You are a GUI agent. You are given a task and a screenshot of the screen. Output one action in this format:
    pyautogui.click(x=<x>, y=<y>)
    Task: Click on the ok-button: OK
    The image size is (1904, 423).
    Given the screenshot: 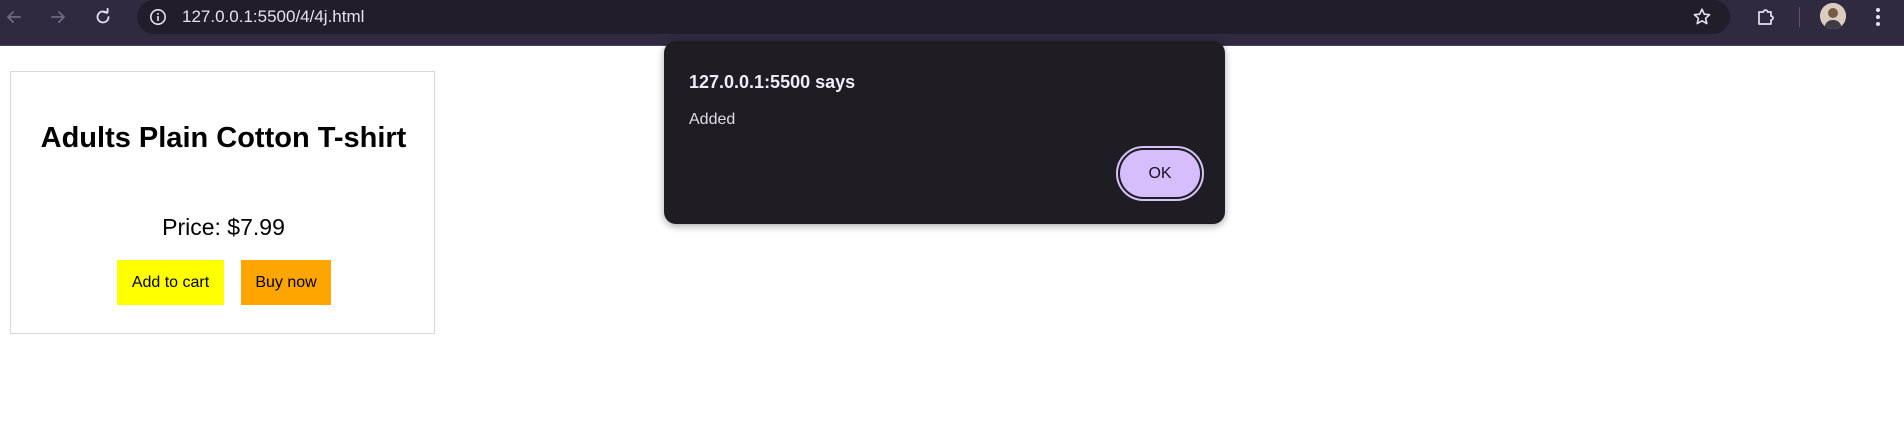 What is the action you would take?
    pyautogui.click(x=1160, y=173)
    